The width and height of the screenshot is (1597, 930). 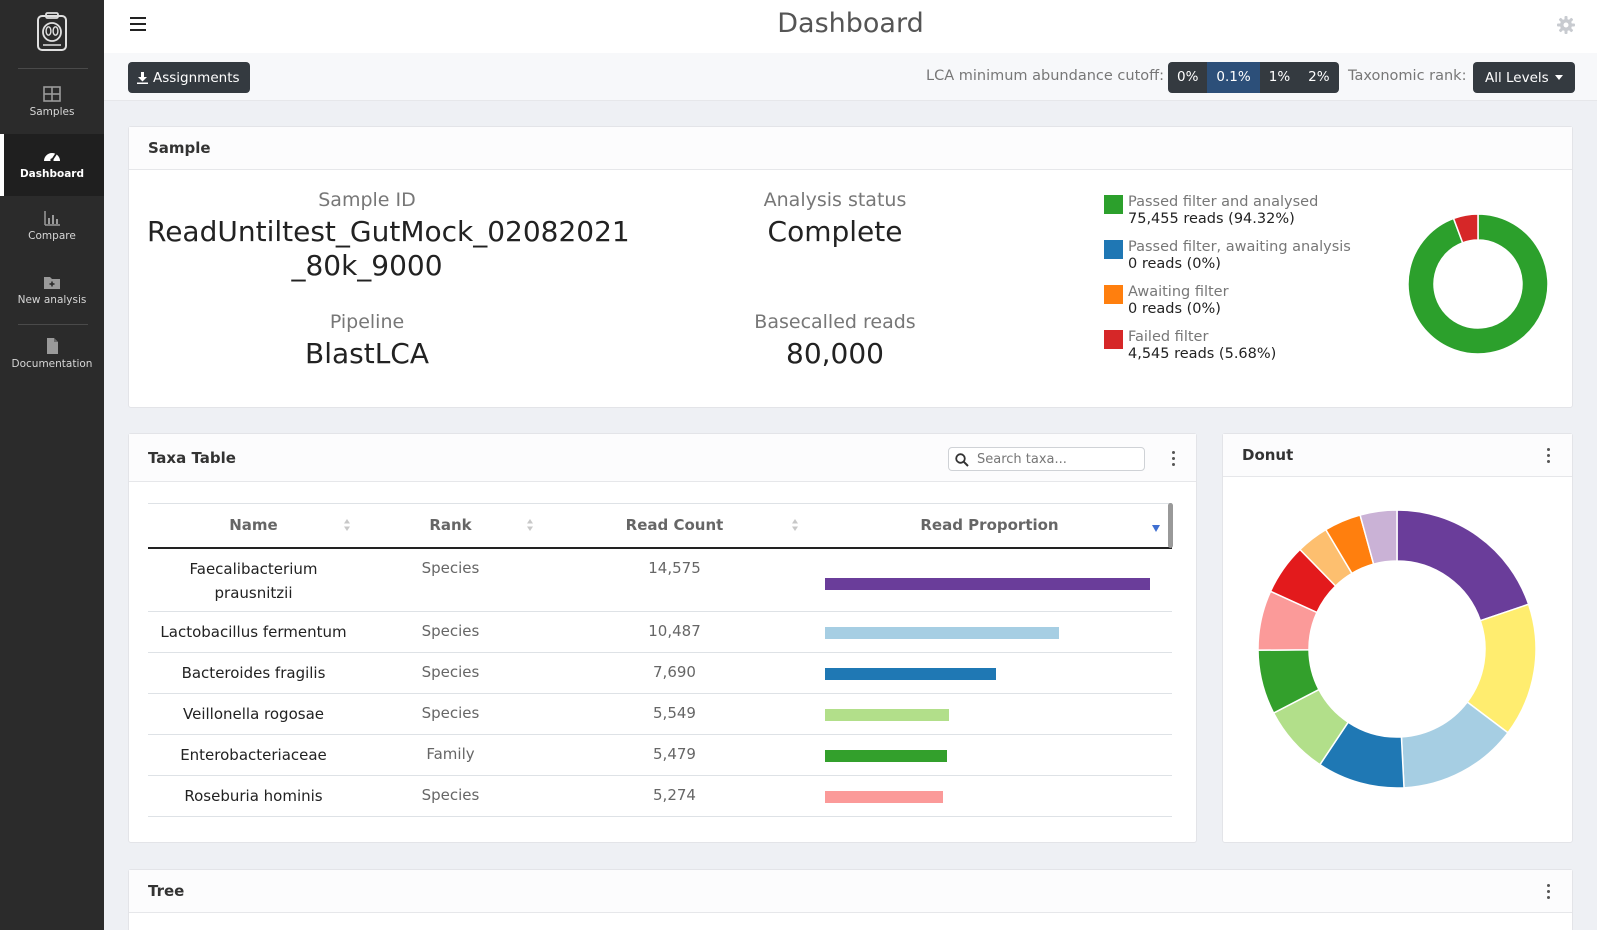 I want to click on legend-item-awaiting-filter: Awaiting filter 0 reads (0%), so click(x=1166, y=301).